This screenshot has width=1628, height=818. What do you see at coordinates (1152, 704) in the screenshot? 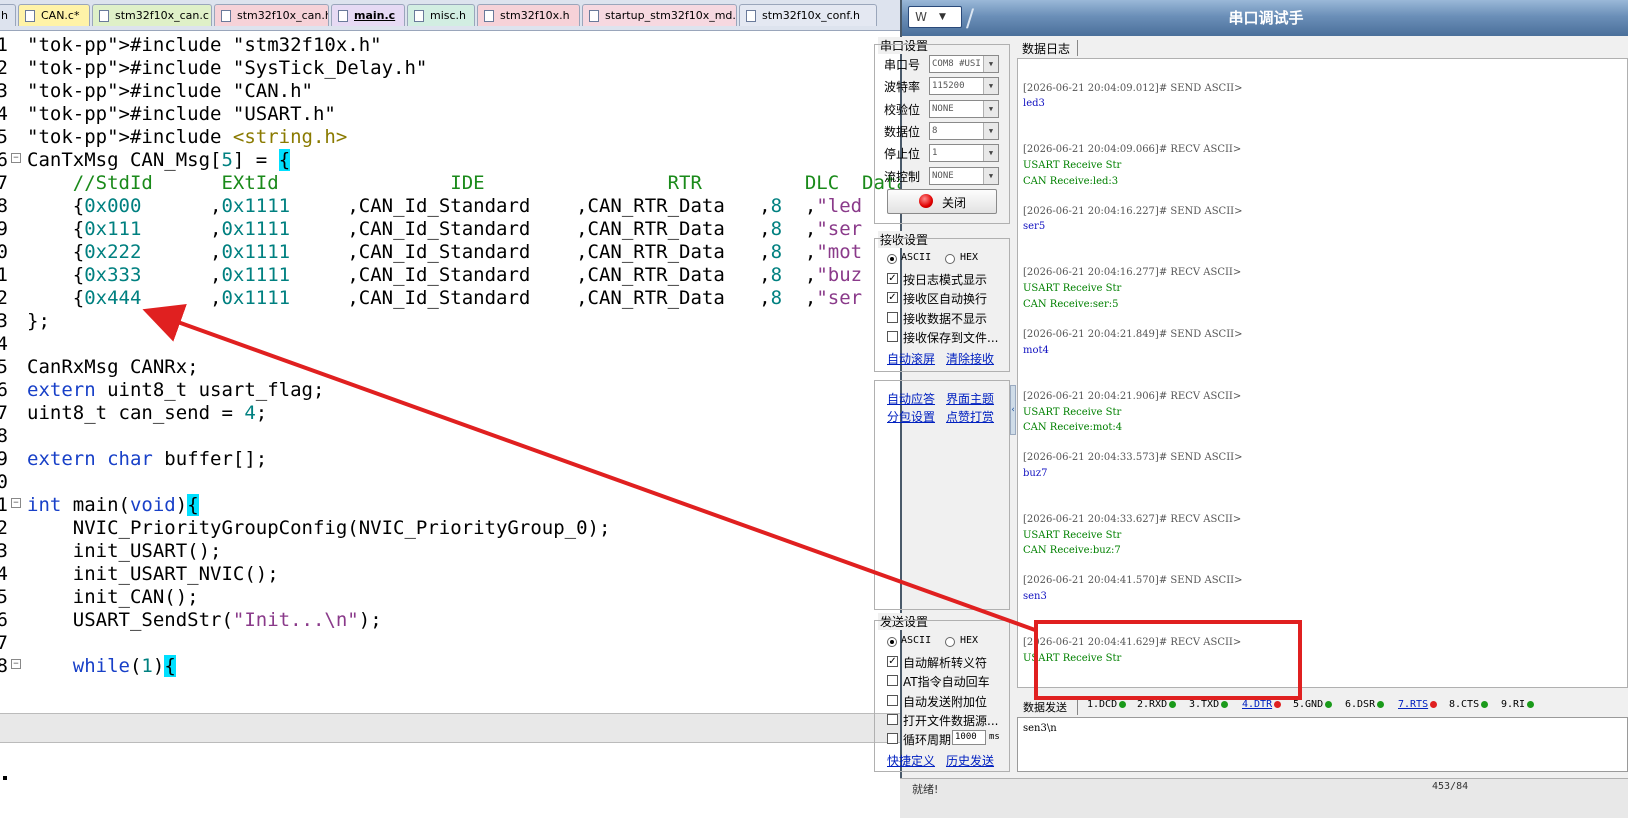
I see `signal-label: 2.RXD` at bounding box center [1152, 704].